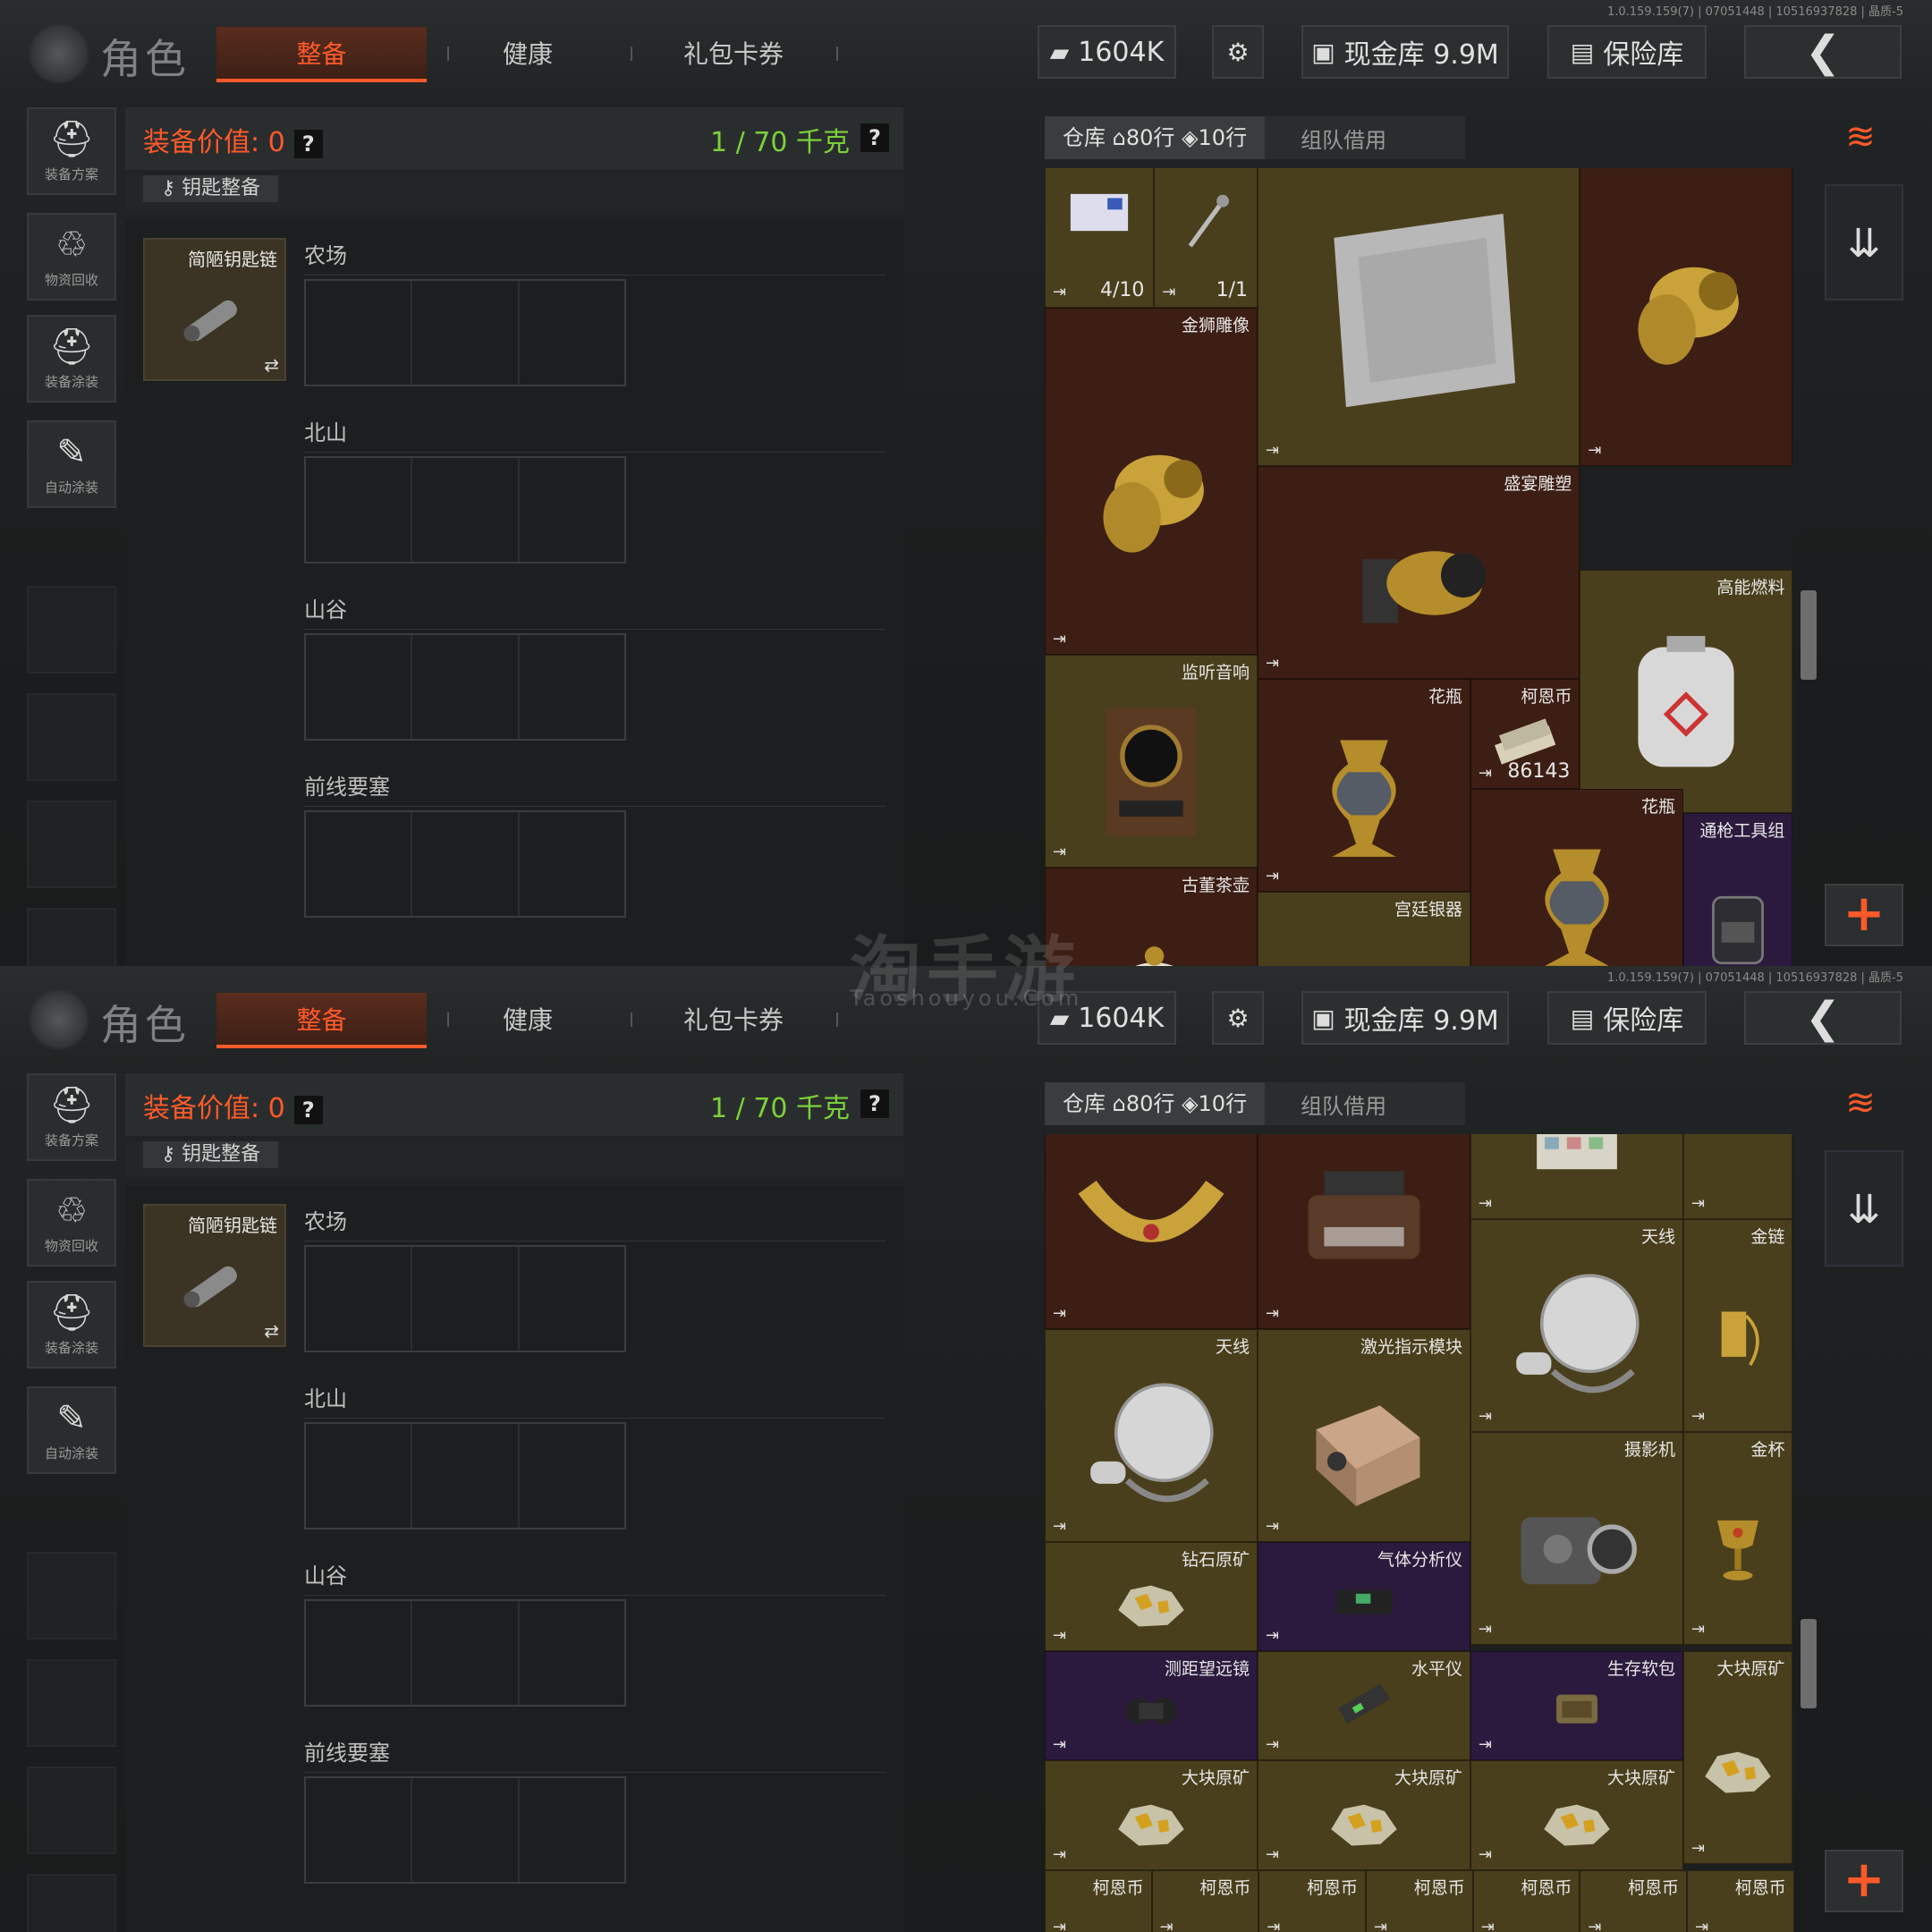 This screenshot has height=1932, width=1932. I want to click on storage-item: 金杯 ⇥, so click(1738, 1539).